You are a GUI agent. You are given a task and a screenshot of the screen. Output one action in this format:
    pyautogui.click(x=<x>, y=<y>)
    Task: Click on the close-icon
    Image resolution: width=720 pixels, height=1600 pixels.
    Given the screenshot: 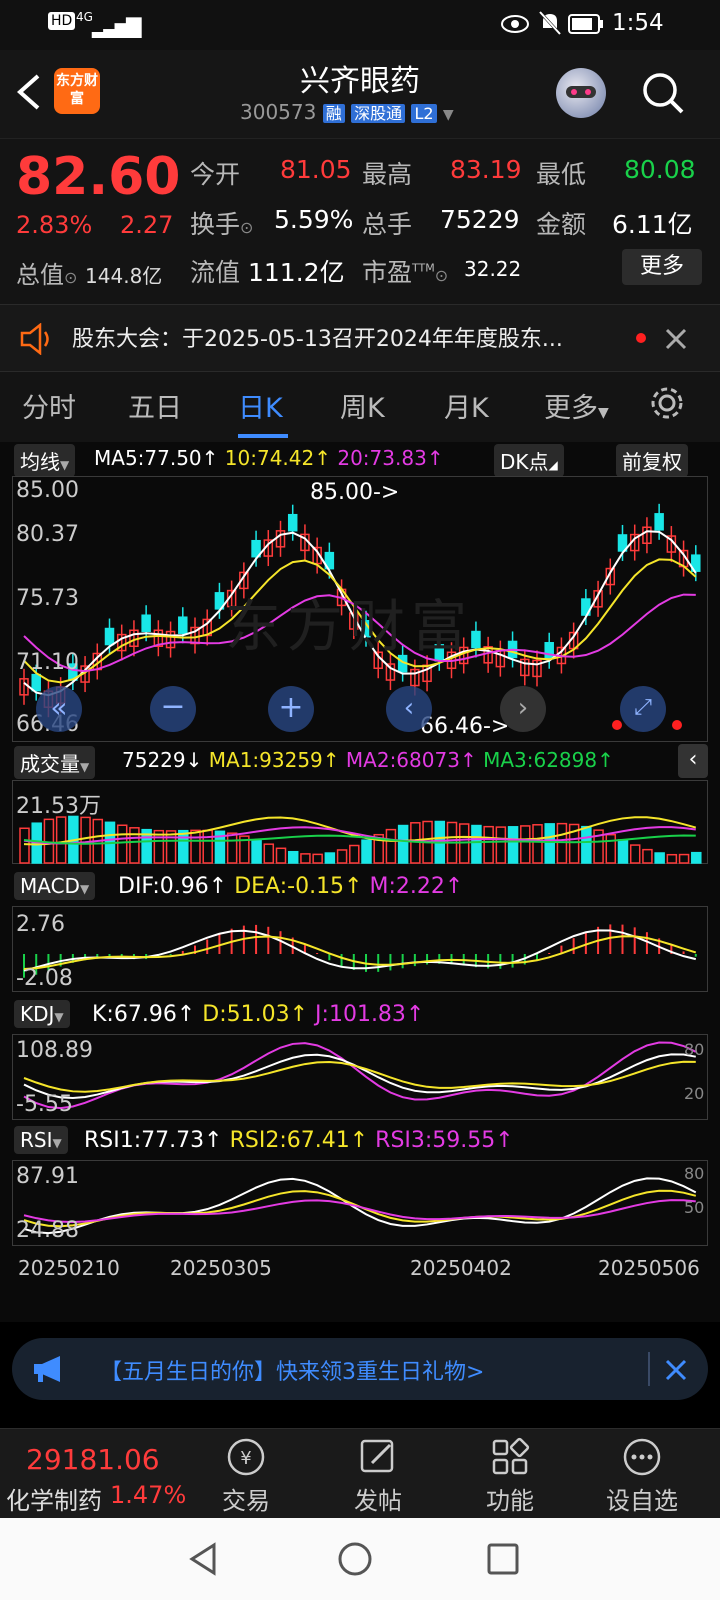 What is the action you would take?
    pyautogui.click(x=676, y=339)
    